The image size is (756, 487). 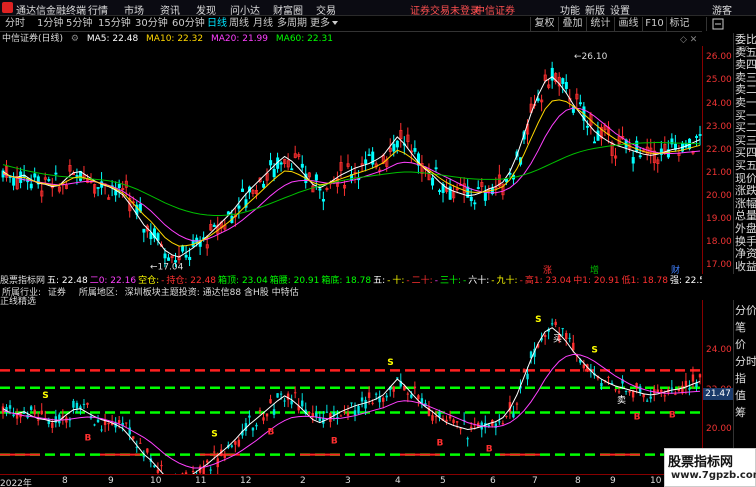 I want to click on login-notice: 证券交易未登录, so click(x=445, y=9).